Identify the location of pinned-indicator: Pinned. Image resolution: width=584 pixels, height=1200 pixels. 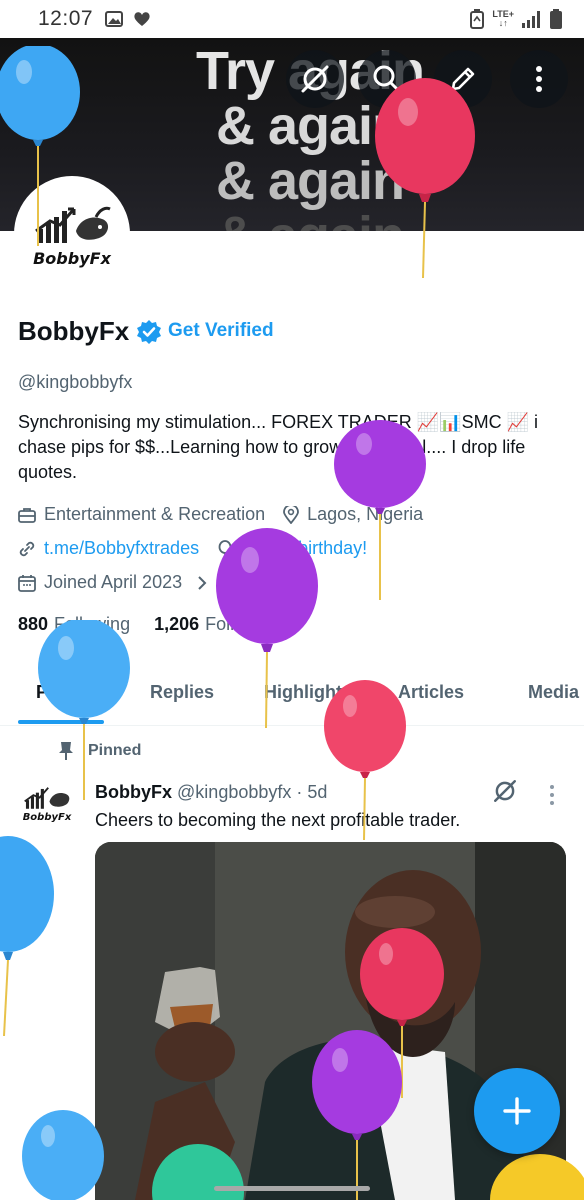
(99, 751).